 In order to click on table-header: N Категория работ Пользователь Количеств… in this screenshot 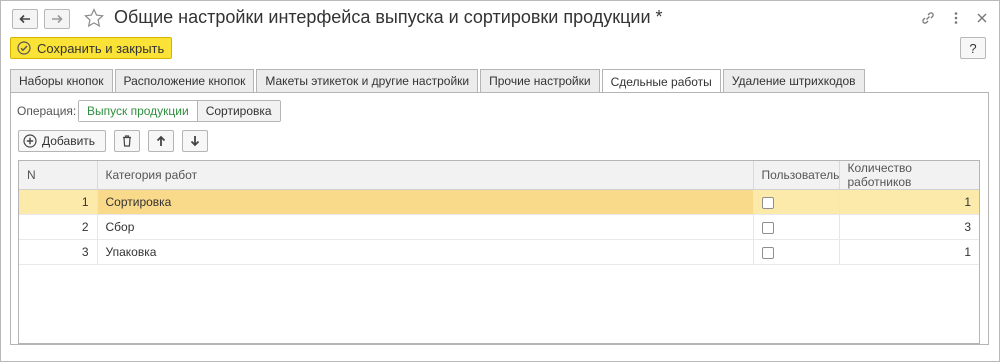, I will do `click(499, 175)`.